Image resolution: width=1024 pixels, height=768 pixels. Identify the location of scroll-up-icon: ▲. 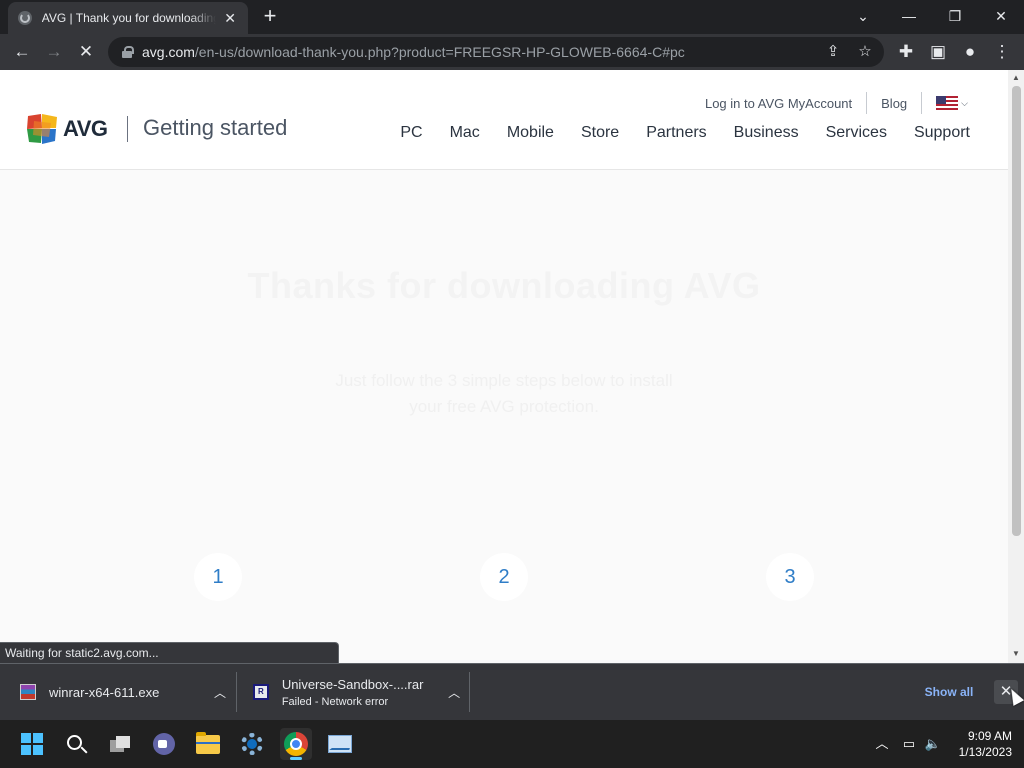
(1016, 78).